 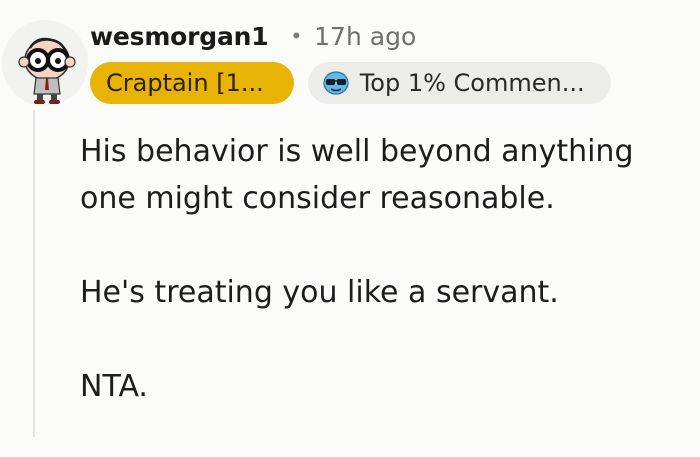 What do you see at coordinates (317, 198) in the screenshot?
I see `comment-line: one might consider reasonable.` at bounding box center [317, 198].